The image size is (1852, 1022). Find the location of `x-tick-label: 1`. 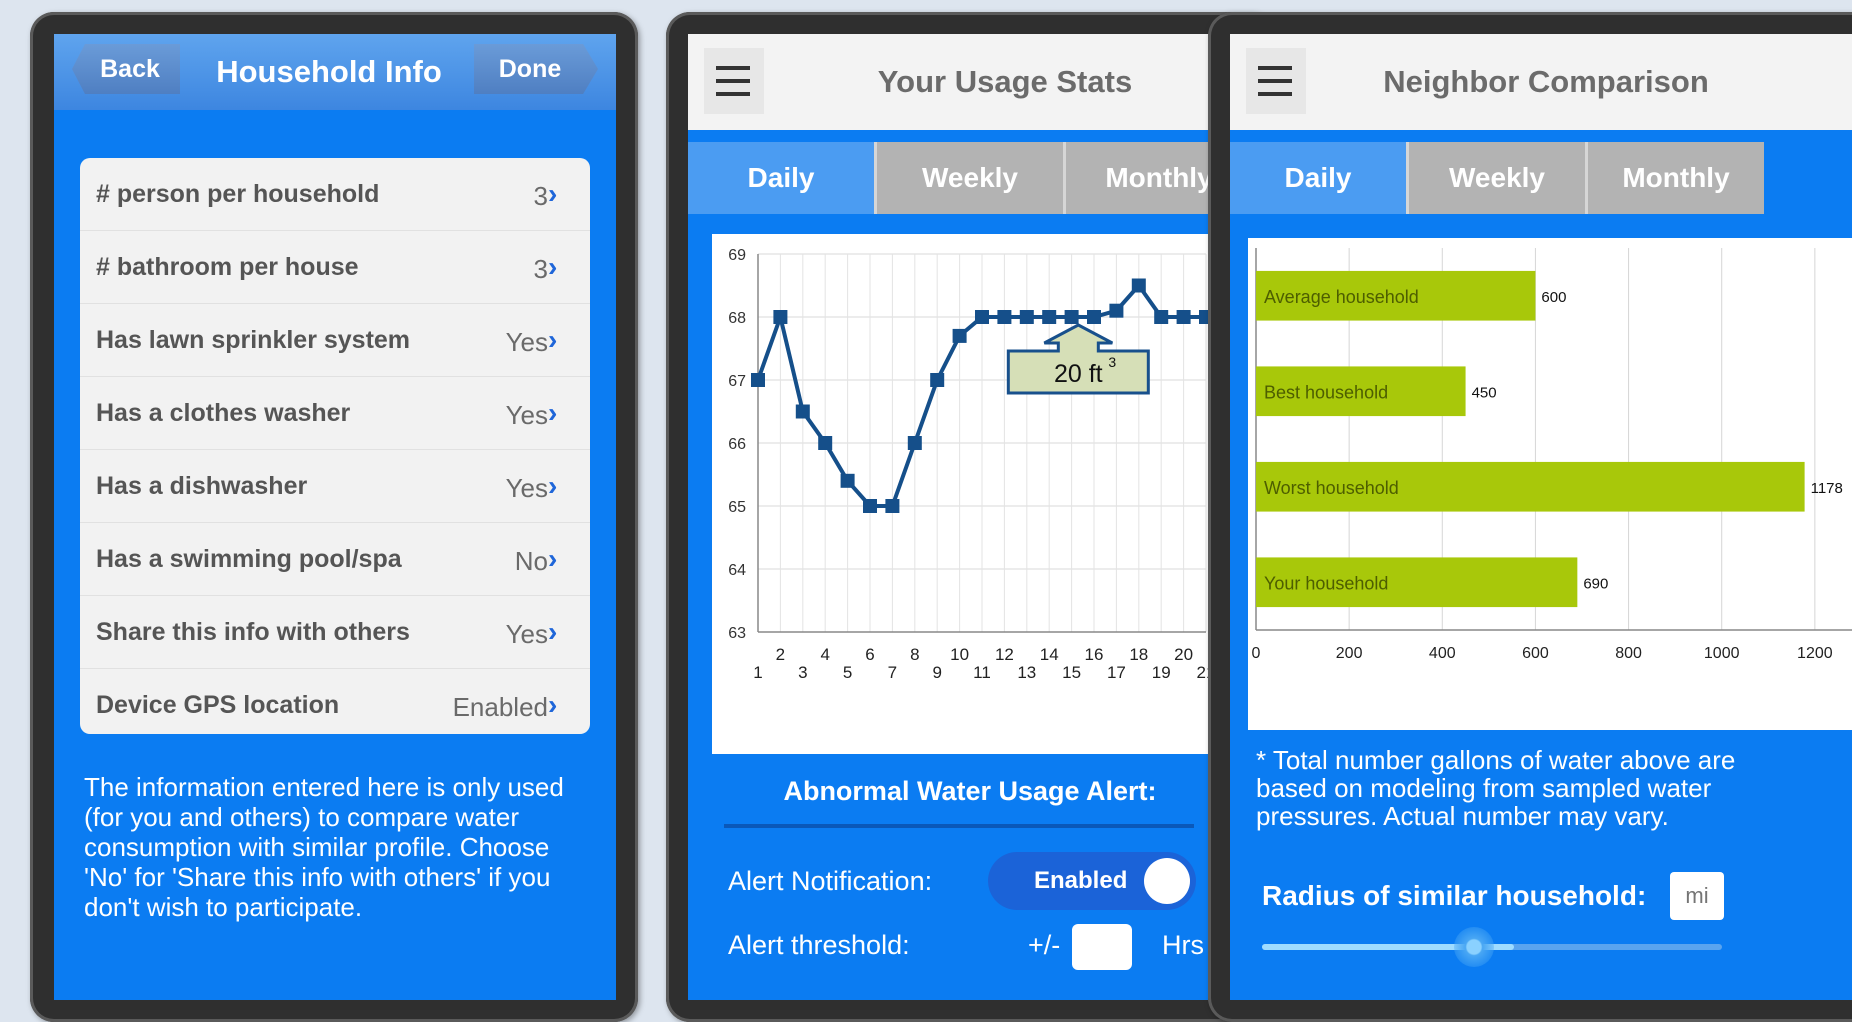

x-tick-label: 1 is located at coordinates (757, 672).